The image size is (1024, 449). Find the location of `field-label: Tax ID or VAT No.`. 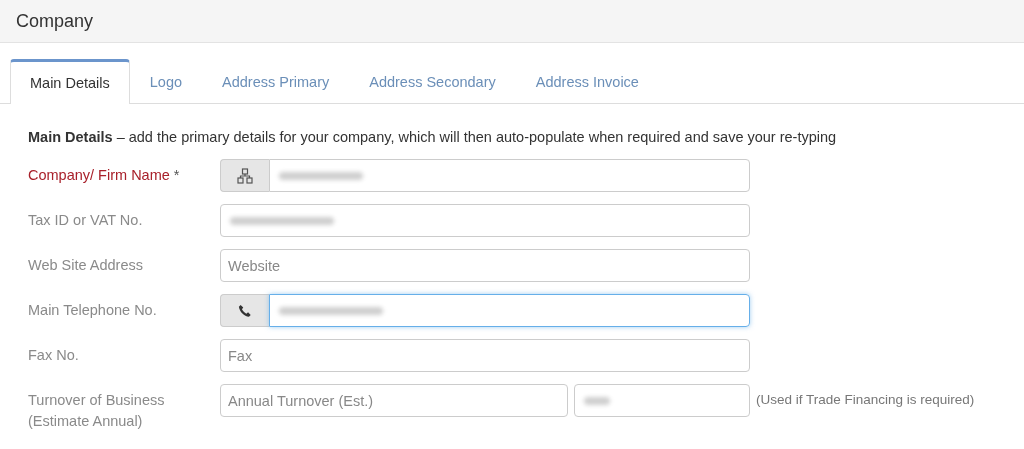

field-label: Tax ID or VAT No. is located at coordinates (85, 220).